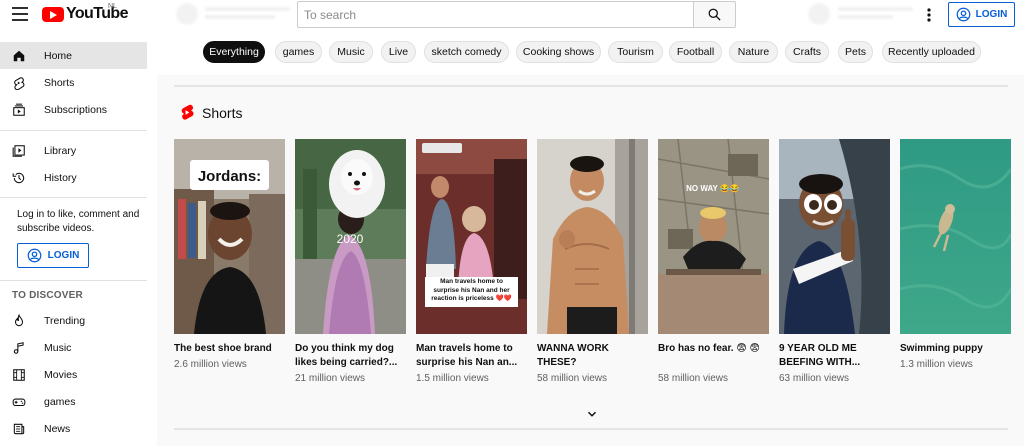  I want to click on more-options-button, so click(929, 15).